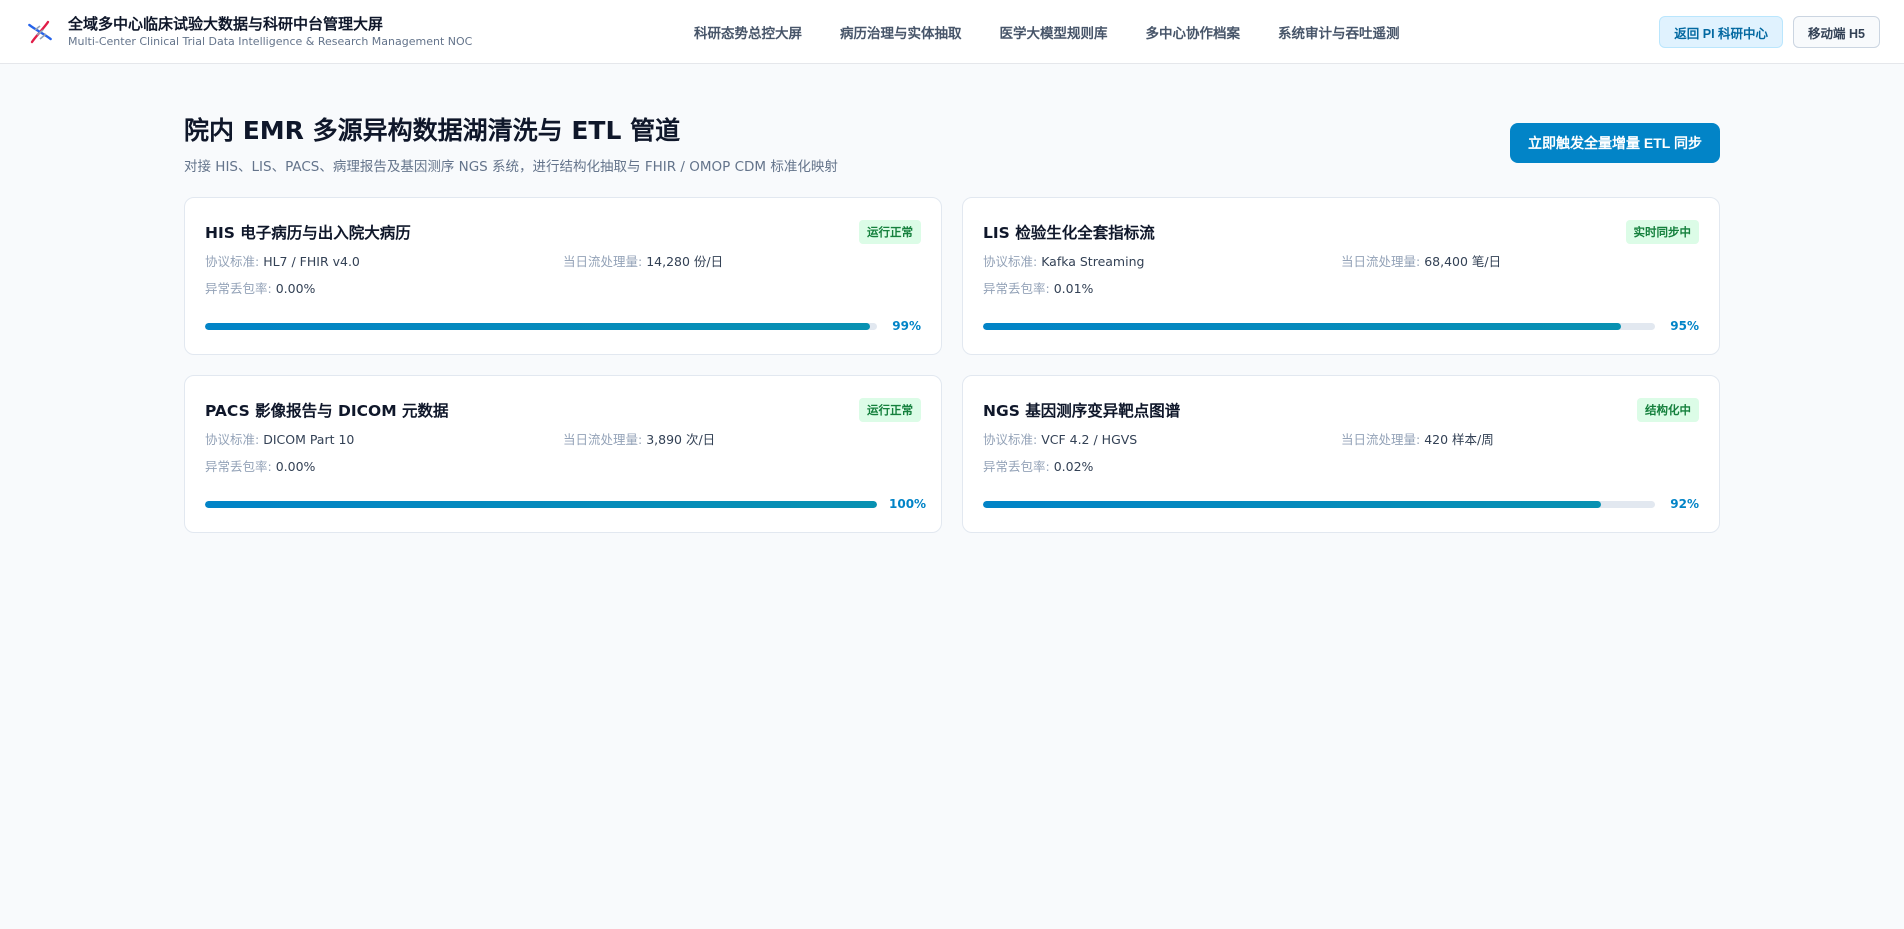 Image resolution: width=1904 pixels, height=929 pixels. What do you see at coordinates (1836, 32) in the screenshot?
I see `mobile-h5-button: 移动端 H5` at bounding box center [1836, 32].